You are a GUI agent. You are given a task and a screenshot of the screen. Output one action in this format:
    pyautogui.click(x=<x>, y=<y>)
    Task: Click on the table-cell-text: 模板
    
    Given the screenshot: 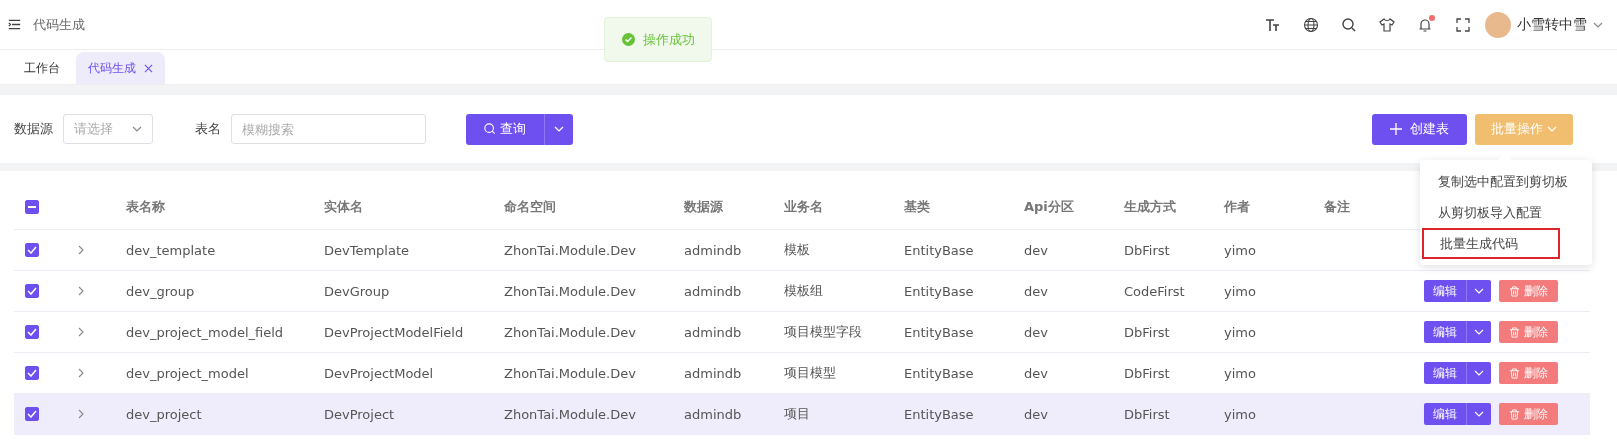 What is the action you would take?
    pyautogui.click(x=797, y=250)
    